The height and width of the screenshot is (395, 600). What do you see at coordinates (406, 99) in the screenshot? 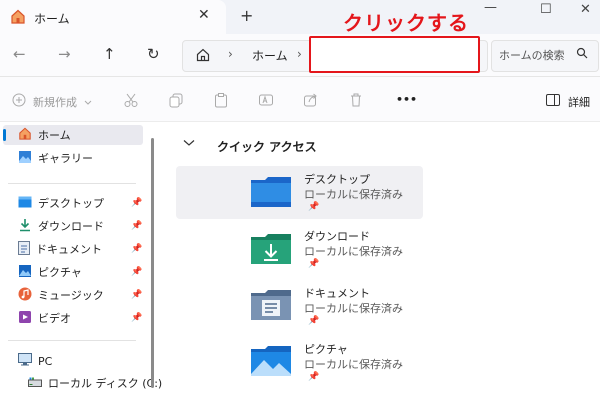
I see `more-options-button: •••` at bounding box center [406, 99].